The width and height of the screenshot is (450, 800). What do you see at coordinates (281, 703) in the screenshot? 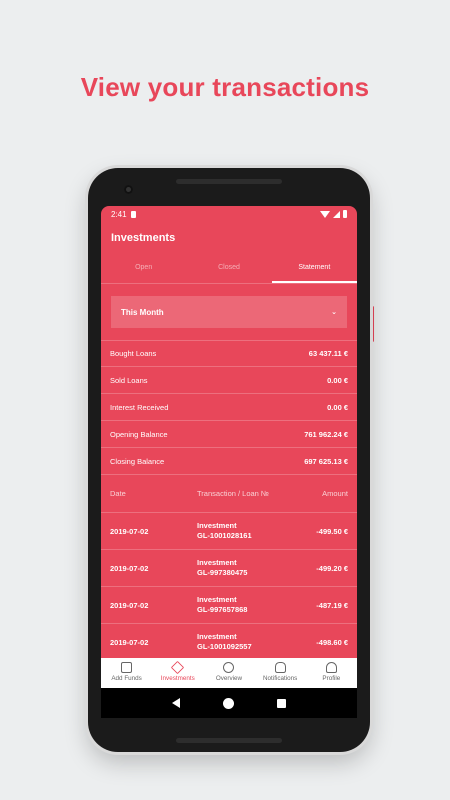
I see `recent-apps-icon` at bounding box center [281, 703].